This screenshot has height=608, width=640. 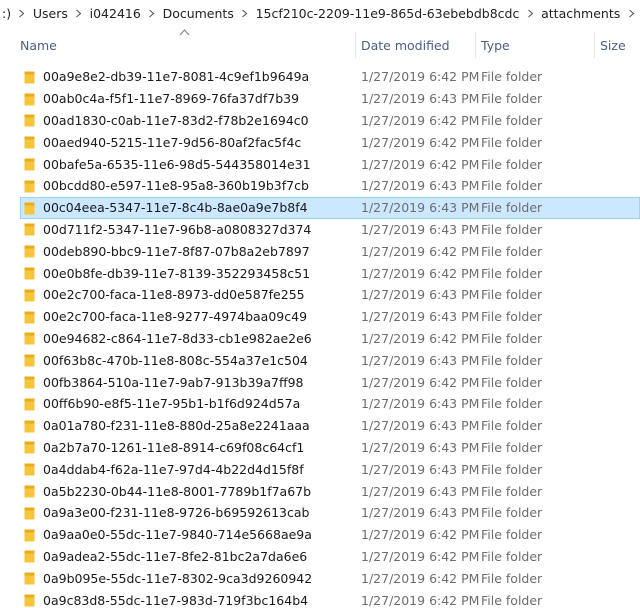 What do you see at coordinates (617, 45) in the screenshot?
I see `column-header-size: Size` at bounding box center [617, 45].